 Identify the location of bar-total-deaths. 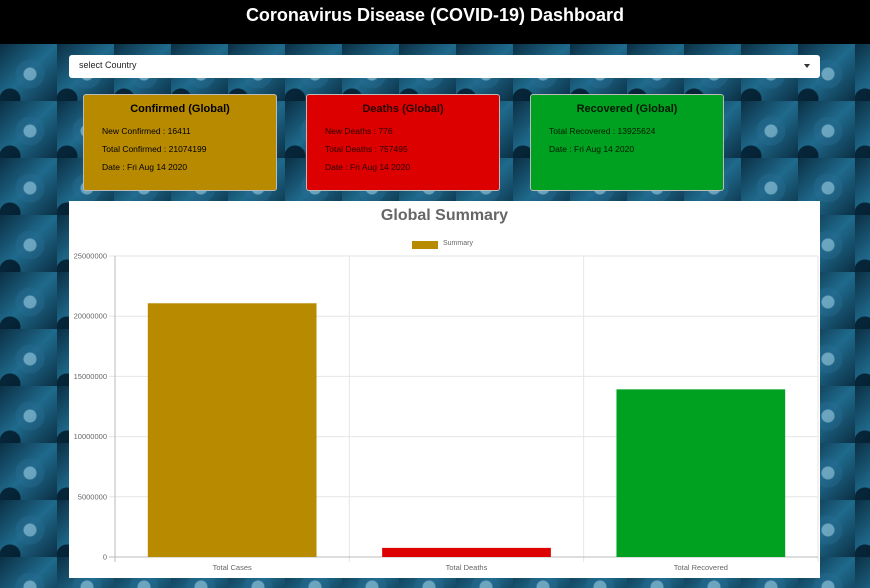
(466, 552).